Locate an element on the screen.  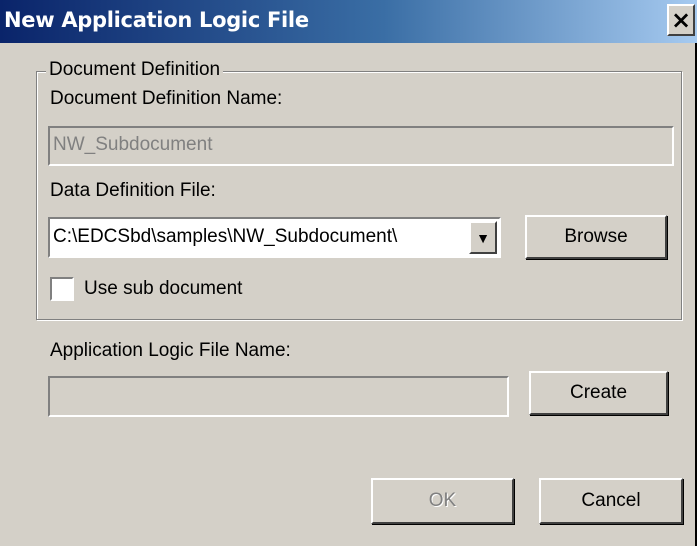
document-definition-name-label: Document Definition Name: is located at coordinates (166, 98).